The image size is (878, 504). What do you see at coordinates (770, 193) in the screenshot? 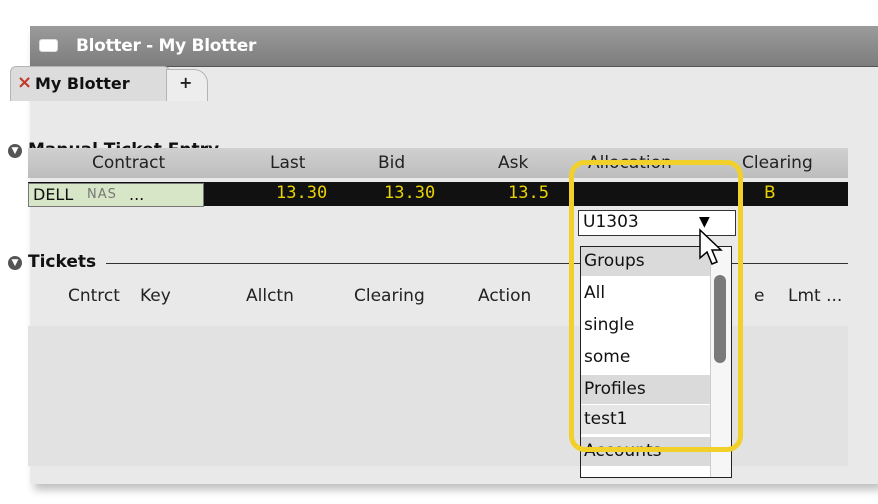
I see `clearing-value: B` at bounding box center [770, 193].